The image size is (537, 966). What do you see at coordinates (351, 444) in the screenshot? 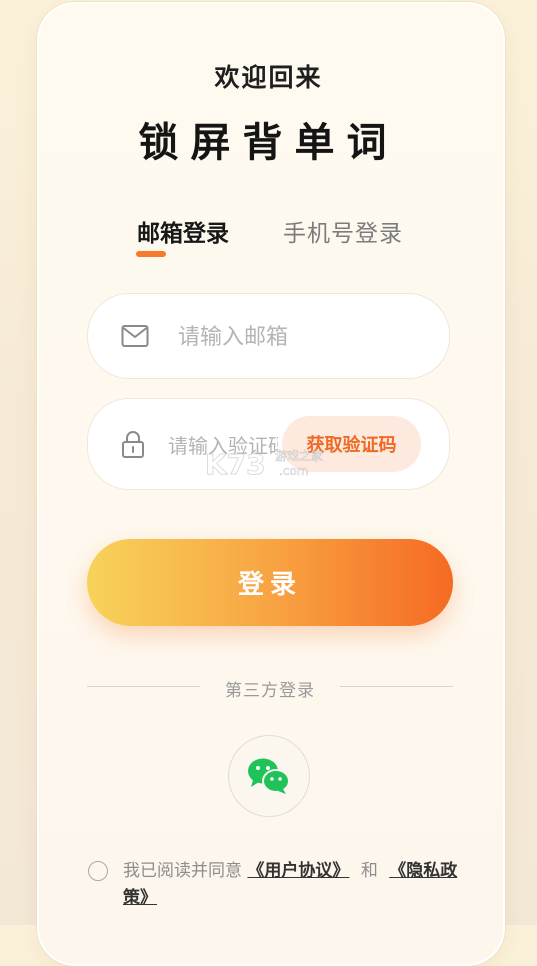
I see `get-code-button: 获取验证码` at bounding box center [351, 444].